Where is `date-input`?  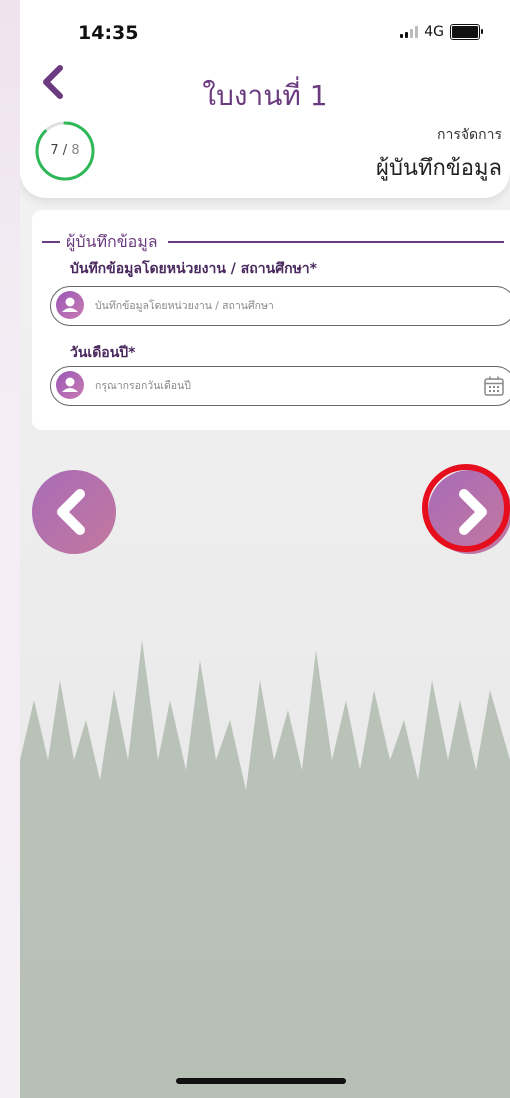
date-input is located at coordinates (275, 386).